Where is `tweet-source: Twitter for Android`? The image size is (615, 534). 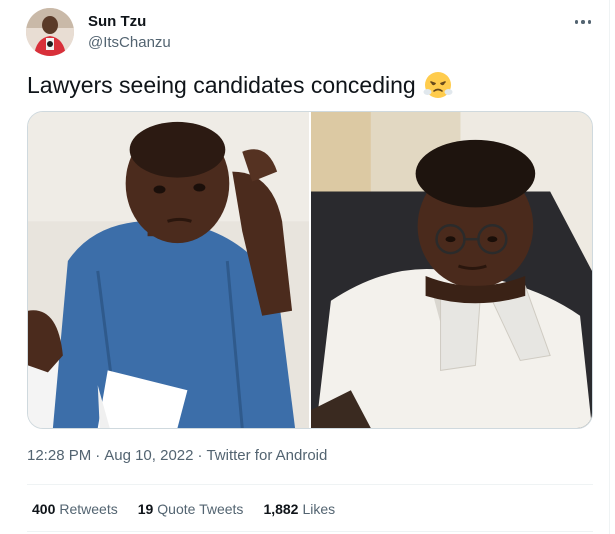
tweet-source: Twitter for Android is located at coordinates (266, 456).